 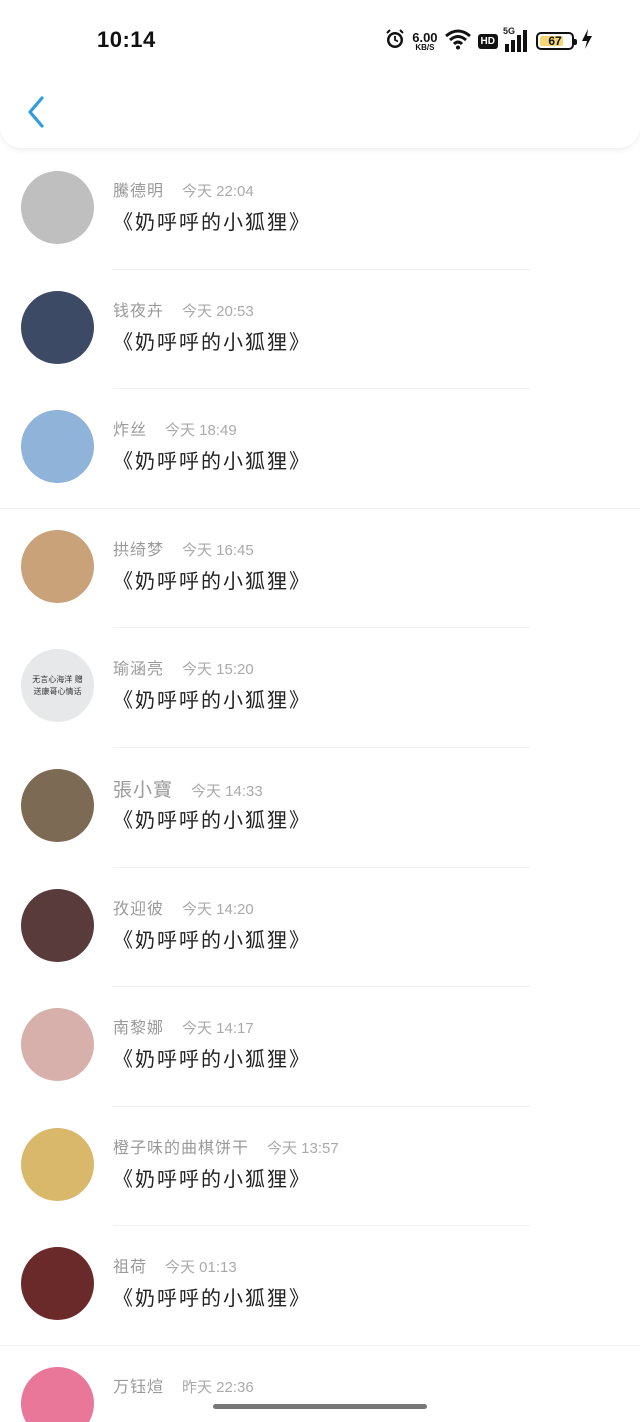 I want to click on comment-time: 今天 14:33, so click(x=227, y=791).